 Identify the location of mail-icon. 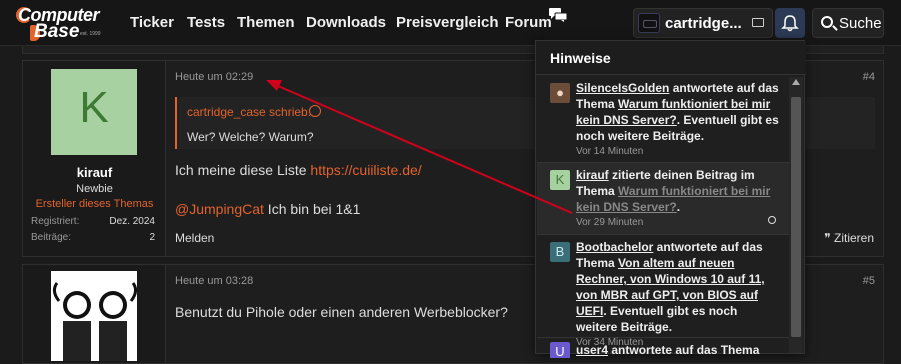
(758, 22).